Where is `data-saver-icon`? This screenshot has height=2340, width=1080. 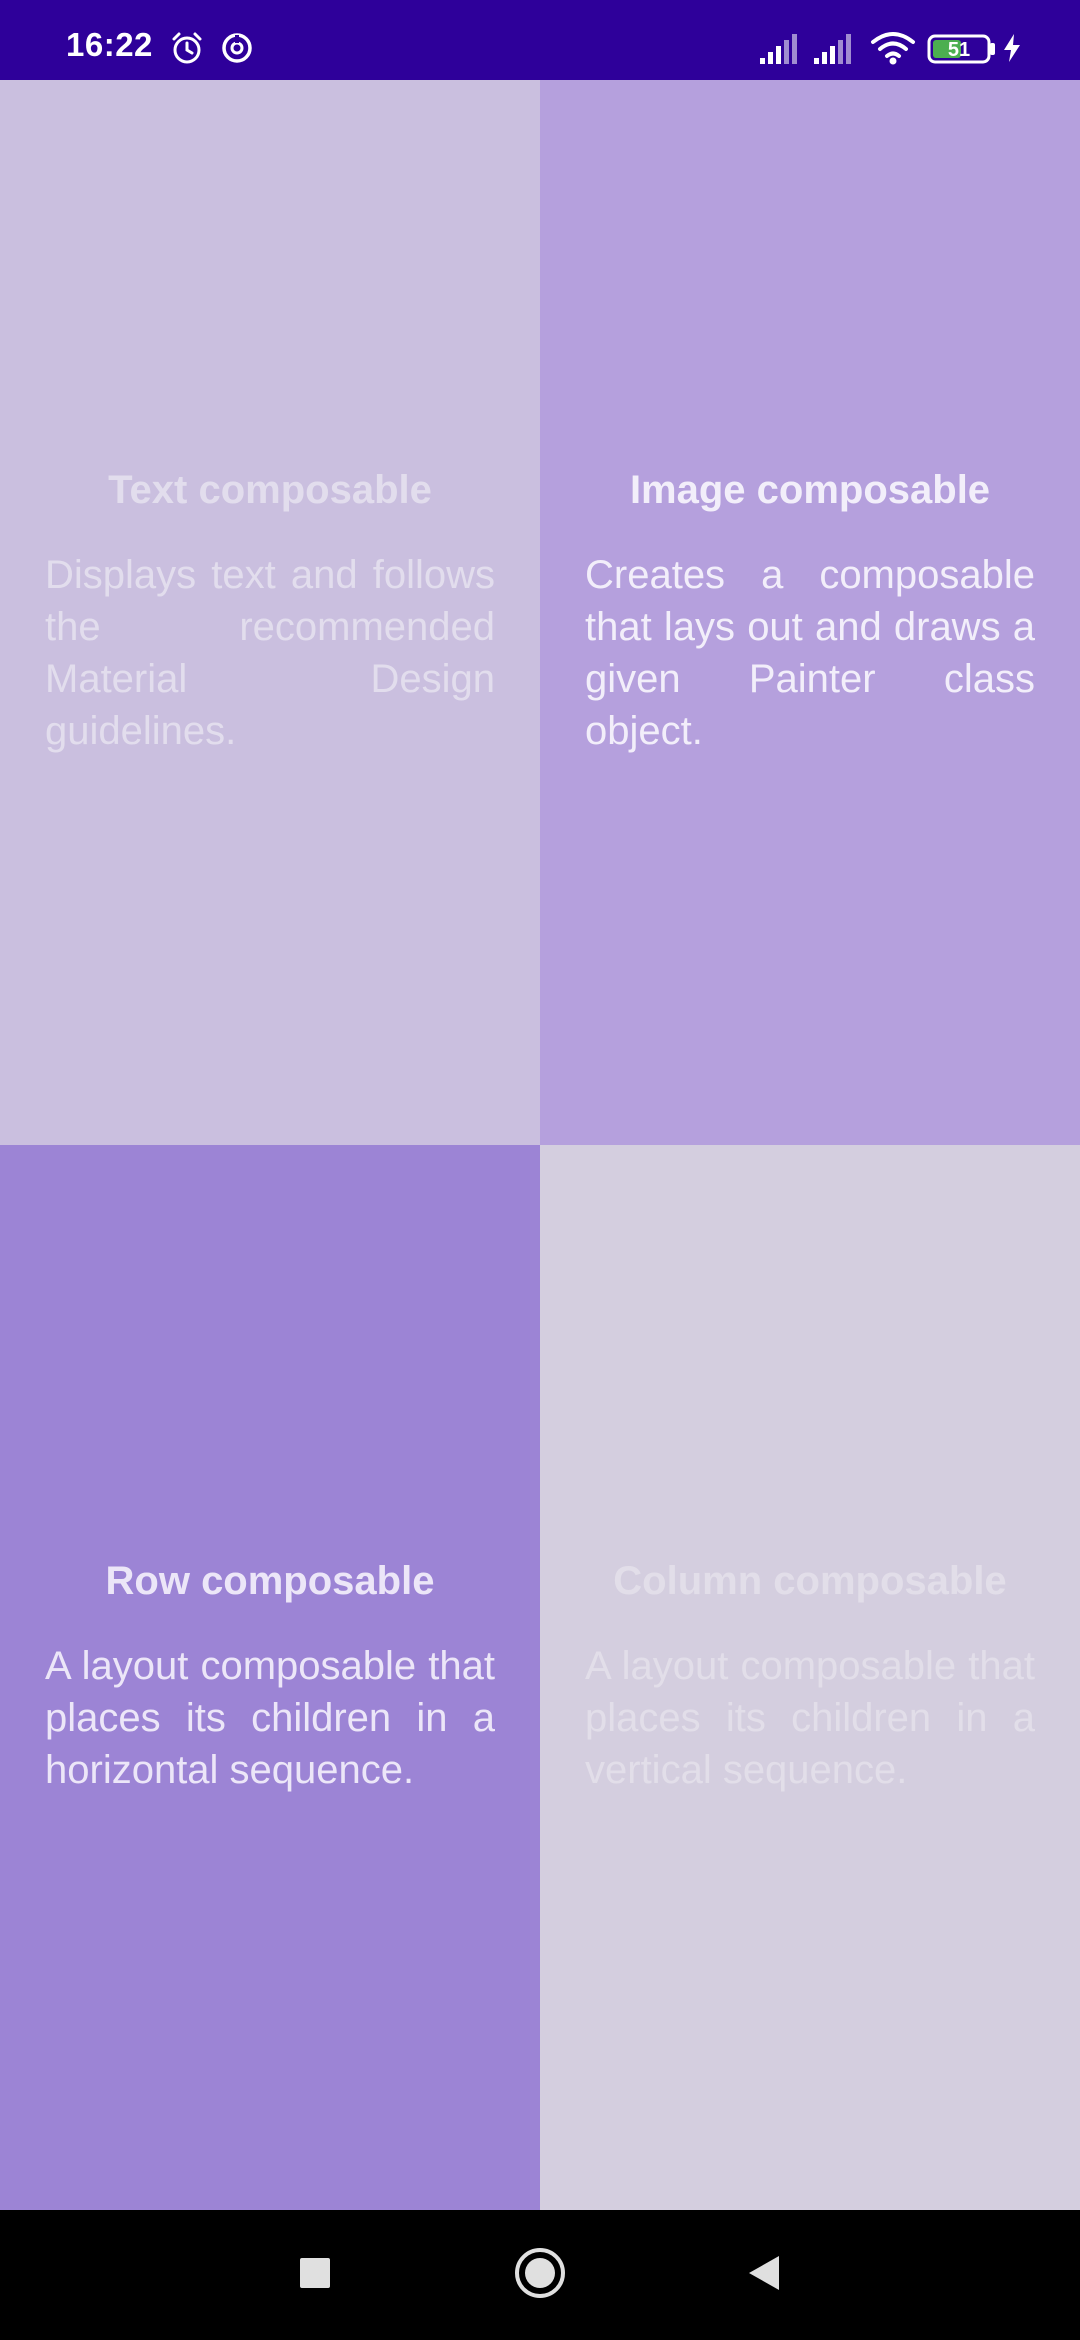 data-saver-icon is located at coordinates (237, 48).